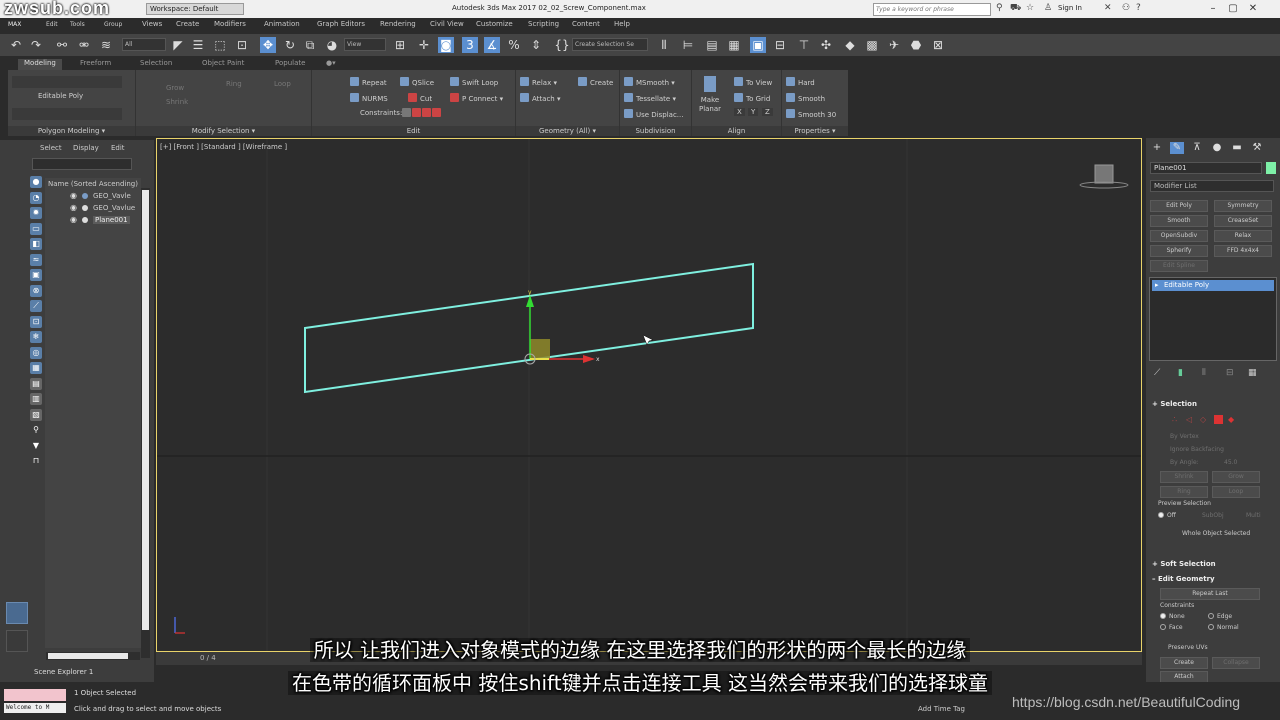 The width and height of the screenshot is (1280, 720). Describe the element at coordinates (1217, 148) in the screenshot. I see `motion-tab-icon: ●` at that location.